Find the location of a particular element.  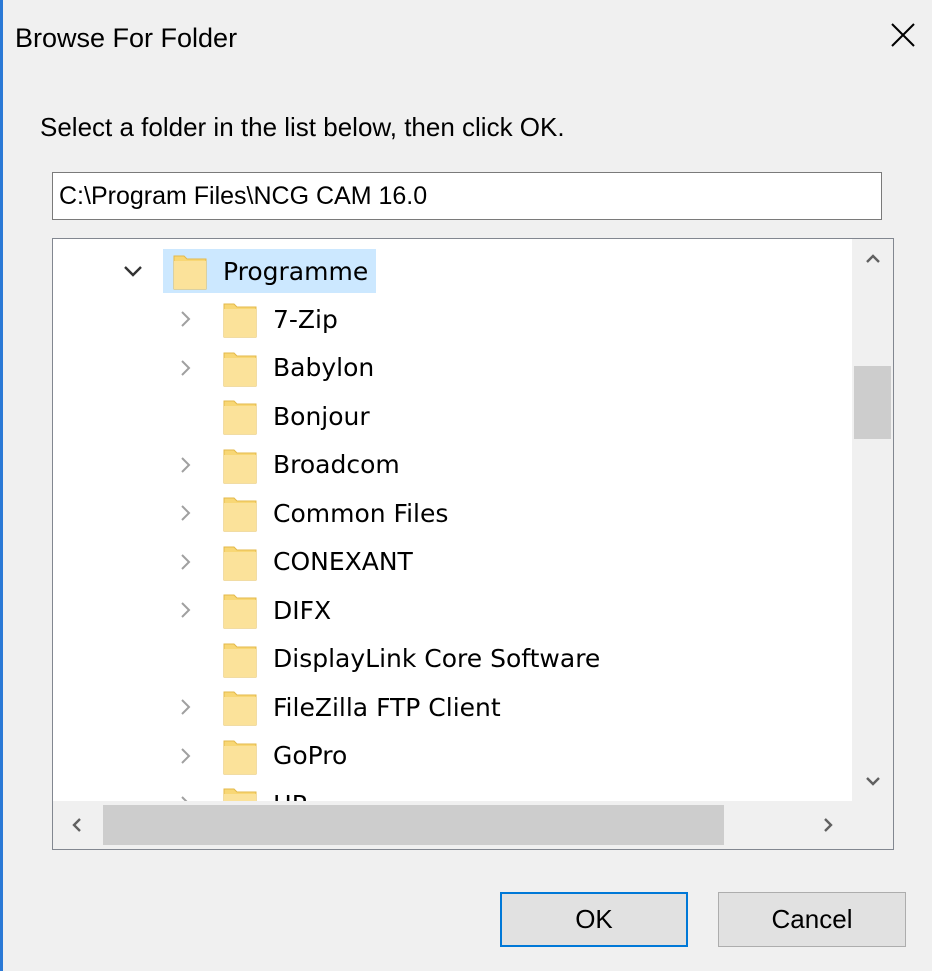

vertical-scroll-thumb is located at coordinates (872, 402).